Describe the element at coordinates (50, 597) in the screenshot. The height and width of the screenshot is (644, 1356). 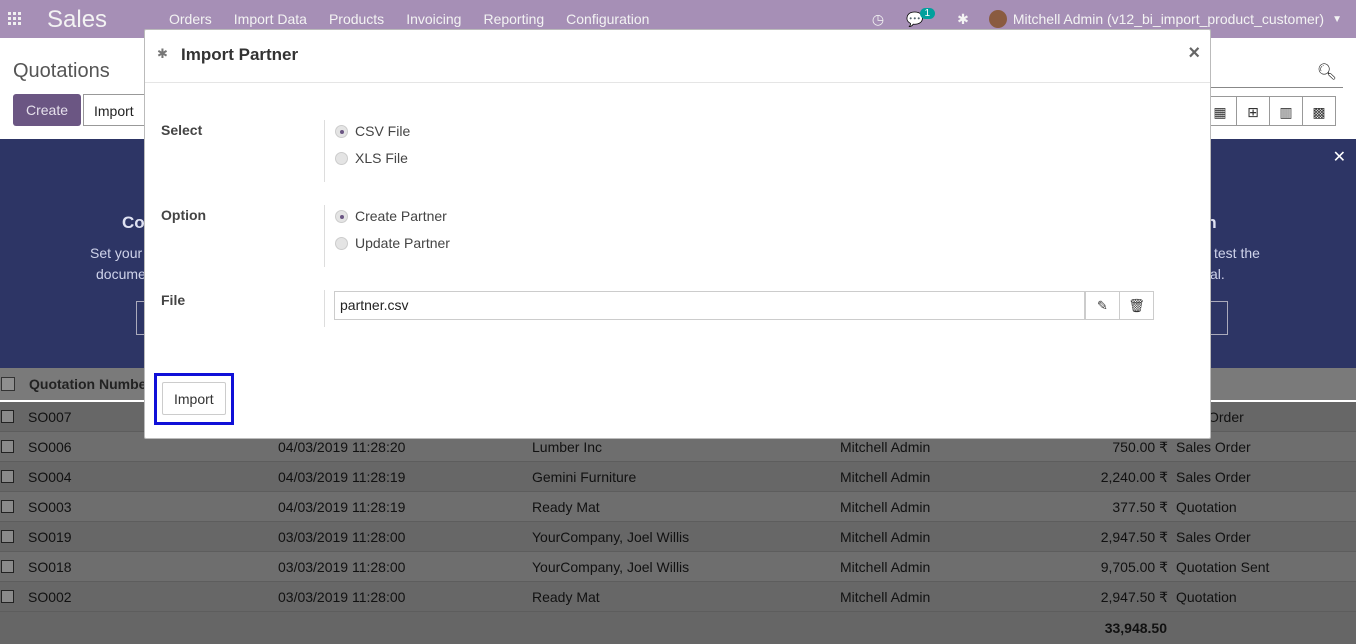
I see `cell-number: SO002` at that location.